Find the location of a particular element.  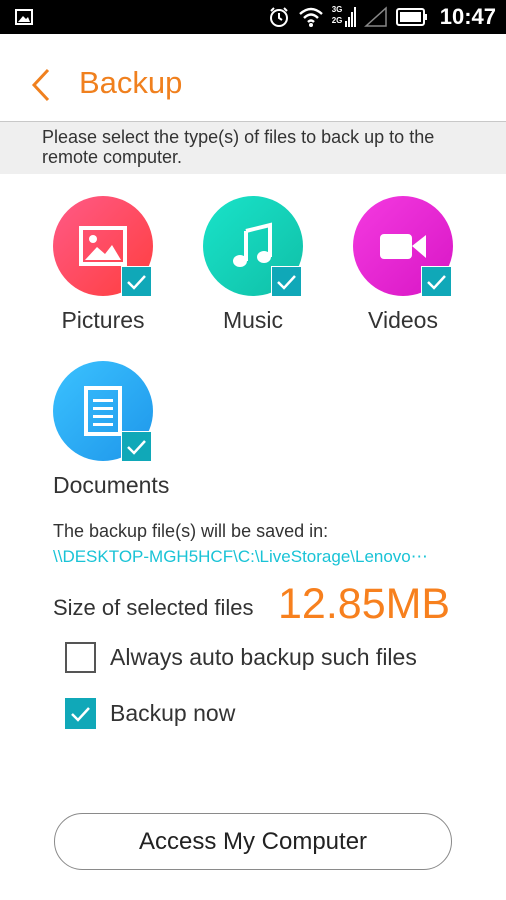

backup-now-checkbox is located at coordinates (80, 713).